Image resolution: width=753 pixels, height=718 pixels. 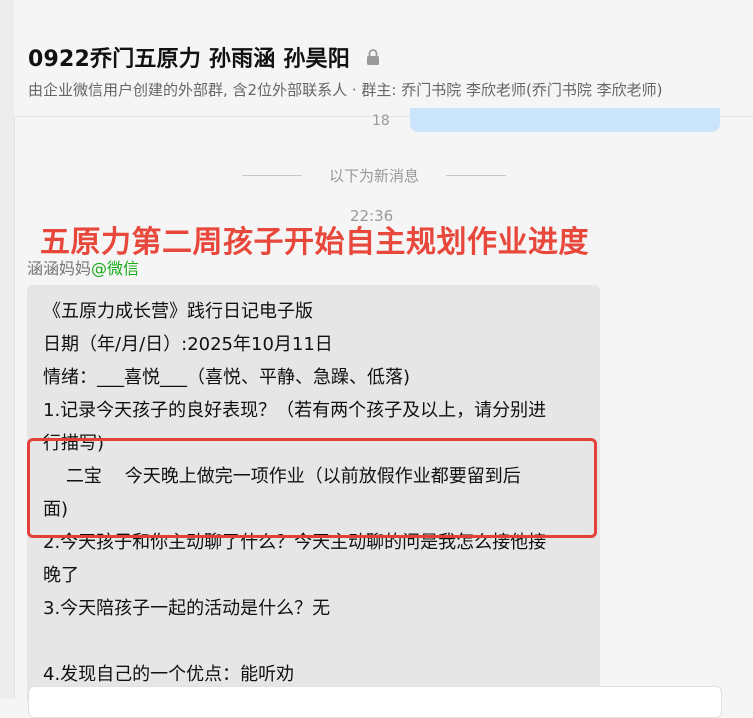 What do you see at coordinates (61, 575) in the screenshot?
I see `message-line: 晚了` at bounding box center [61, 575].